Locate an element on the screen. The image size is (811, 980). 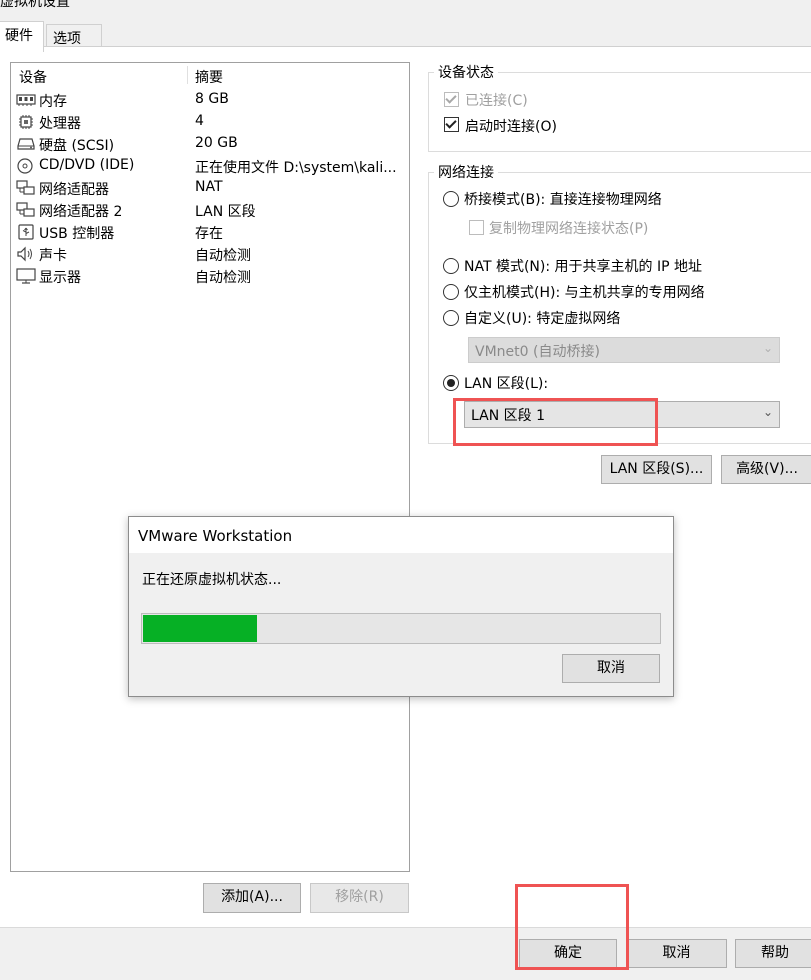
device-name: 网络适配器 is located at coordinates (74, 190).